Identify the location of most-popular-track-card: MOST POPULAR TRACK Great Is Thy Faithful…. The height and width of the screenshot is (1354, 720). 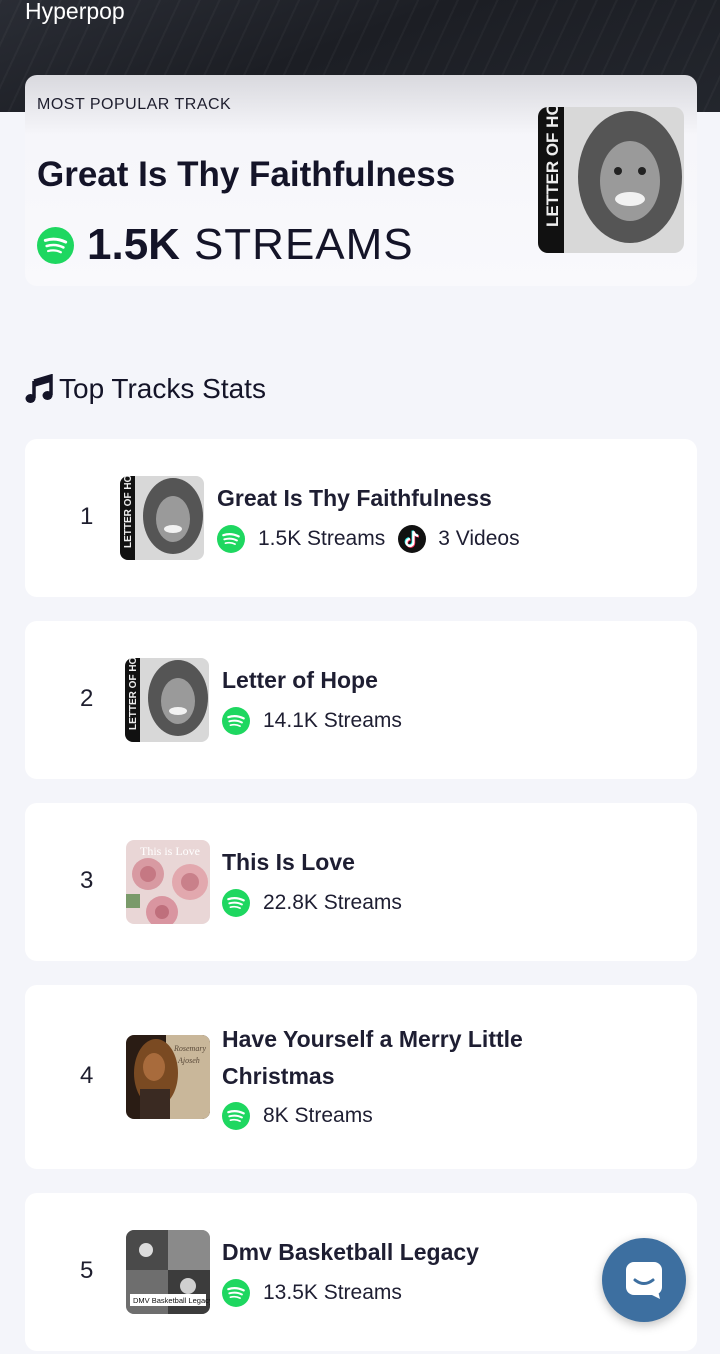
(361, 180).